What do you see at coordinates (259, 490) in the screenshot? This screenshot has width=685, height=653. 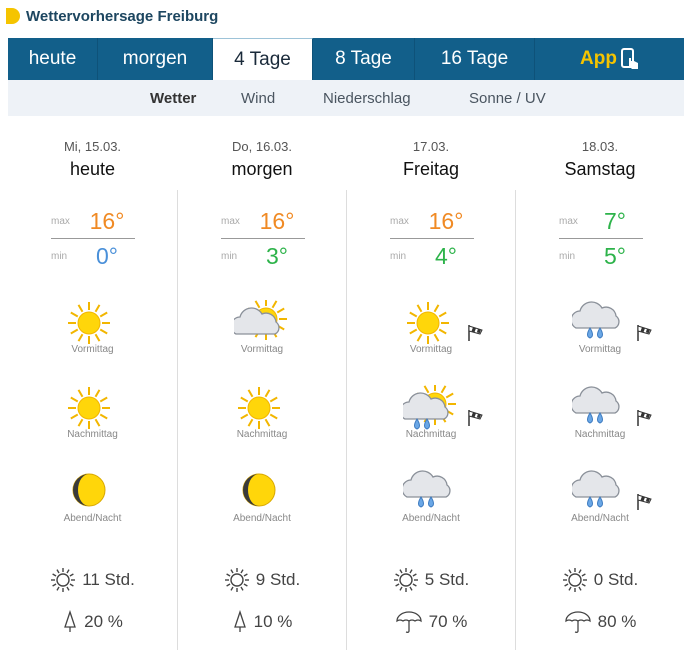 I see `moon-icon` at bounding box center [259, 490].